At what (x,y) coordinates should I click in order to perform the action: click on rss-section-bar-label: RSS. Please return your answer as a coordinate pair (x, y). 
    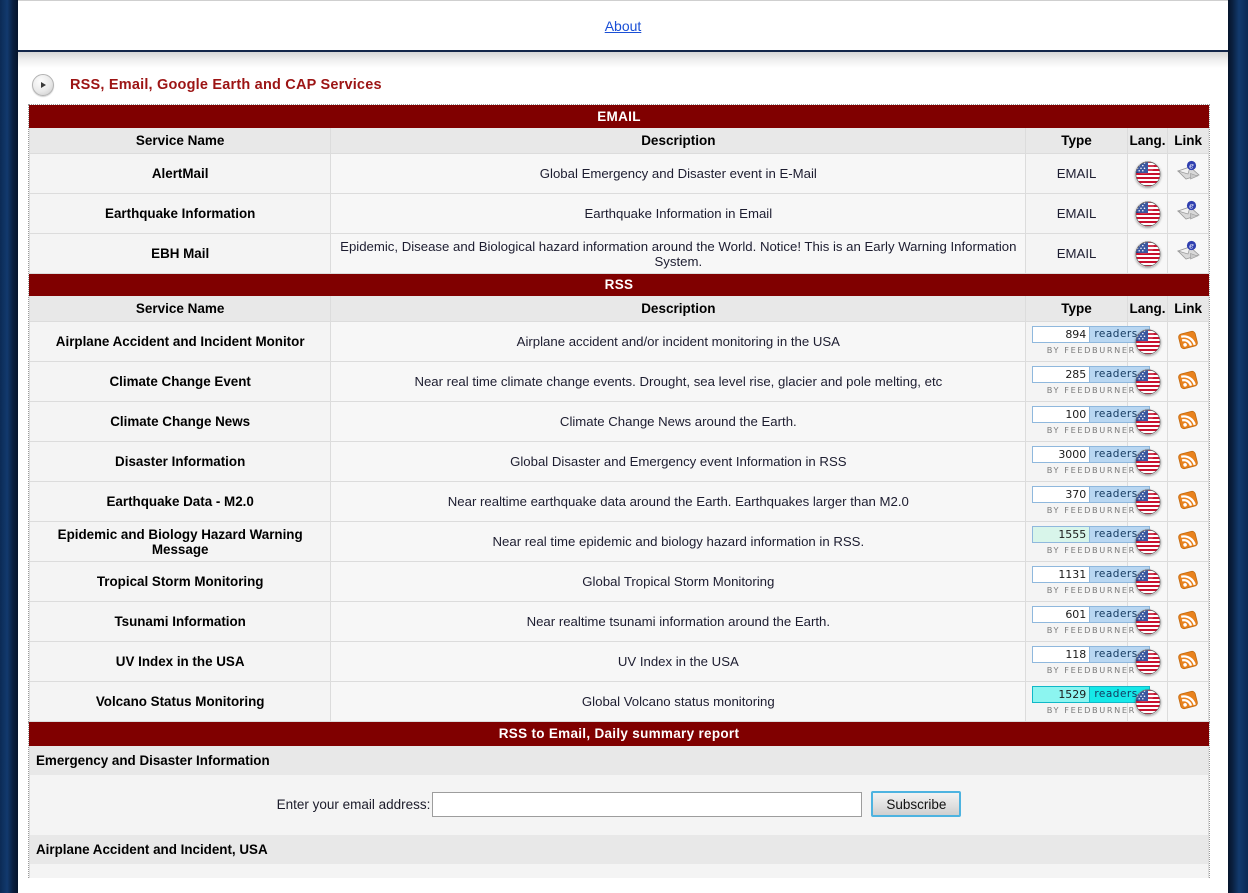
    Looking at the image, I should click on (619, 284).